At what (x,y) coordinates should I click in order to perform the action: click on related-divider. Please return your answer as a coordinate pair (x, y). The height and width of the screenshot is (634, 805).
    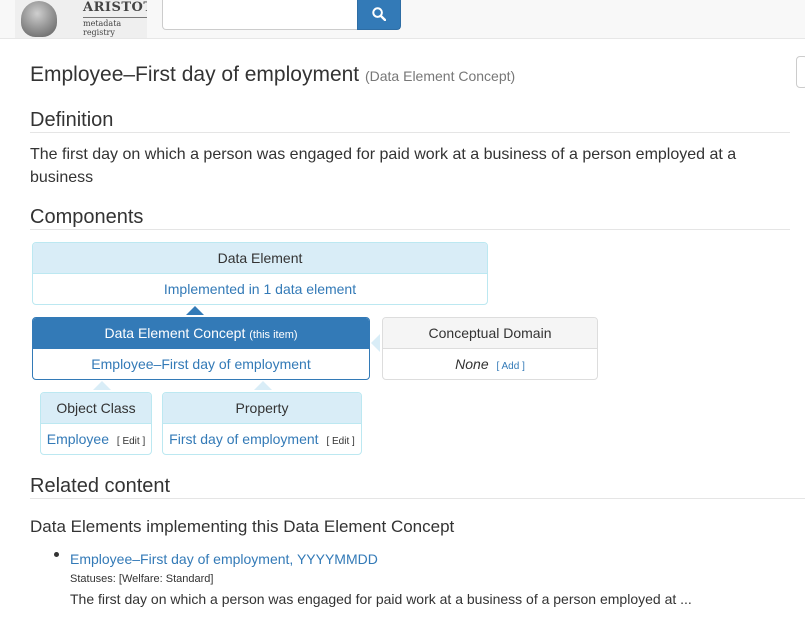
    Looking at the image, I should click on (417, 498).